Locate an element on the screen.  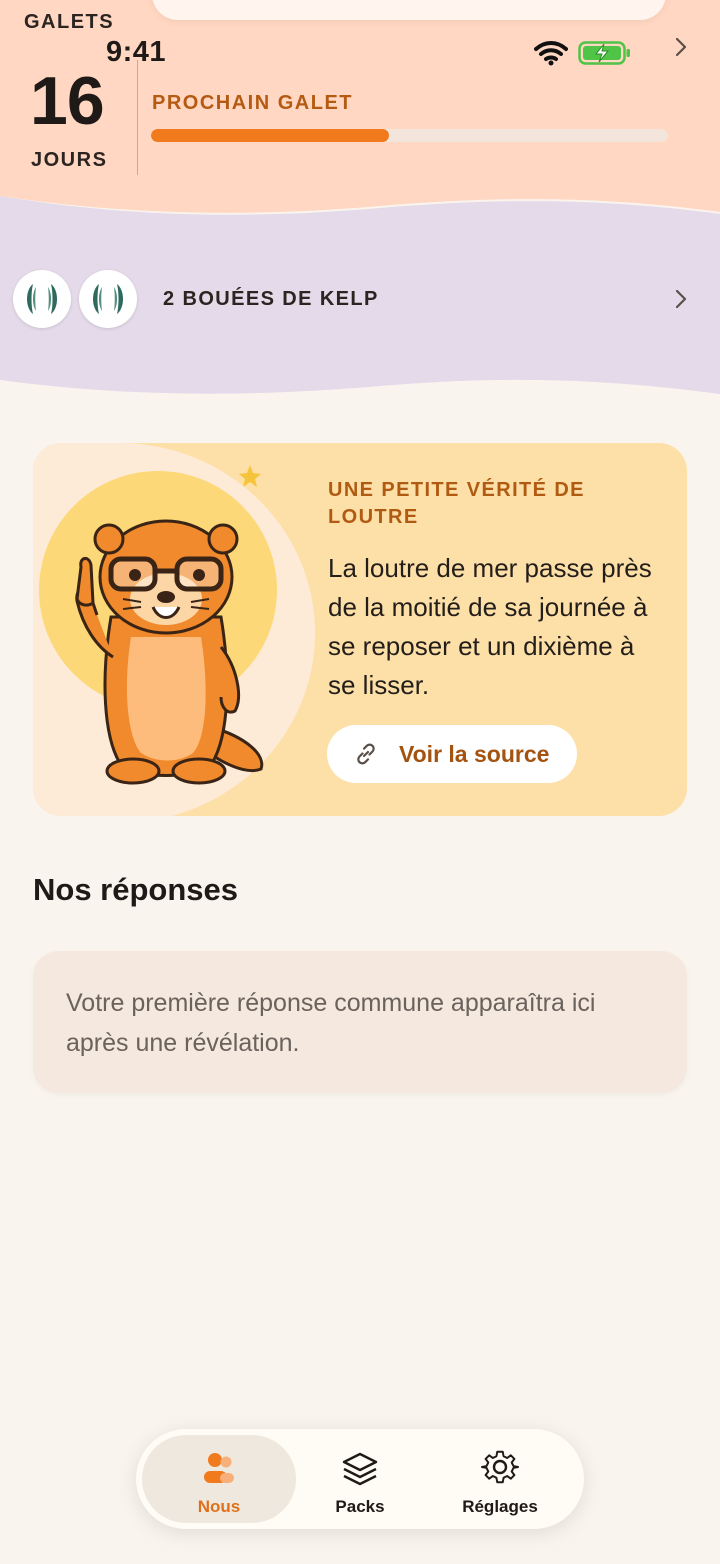
wifi-icon is located at coordinates (551, 53).